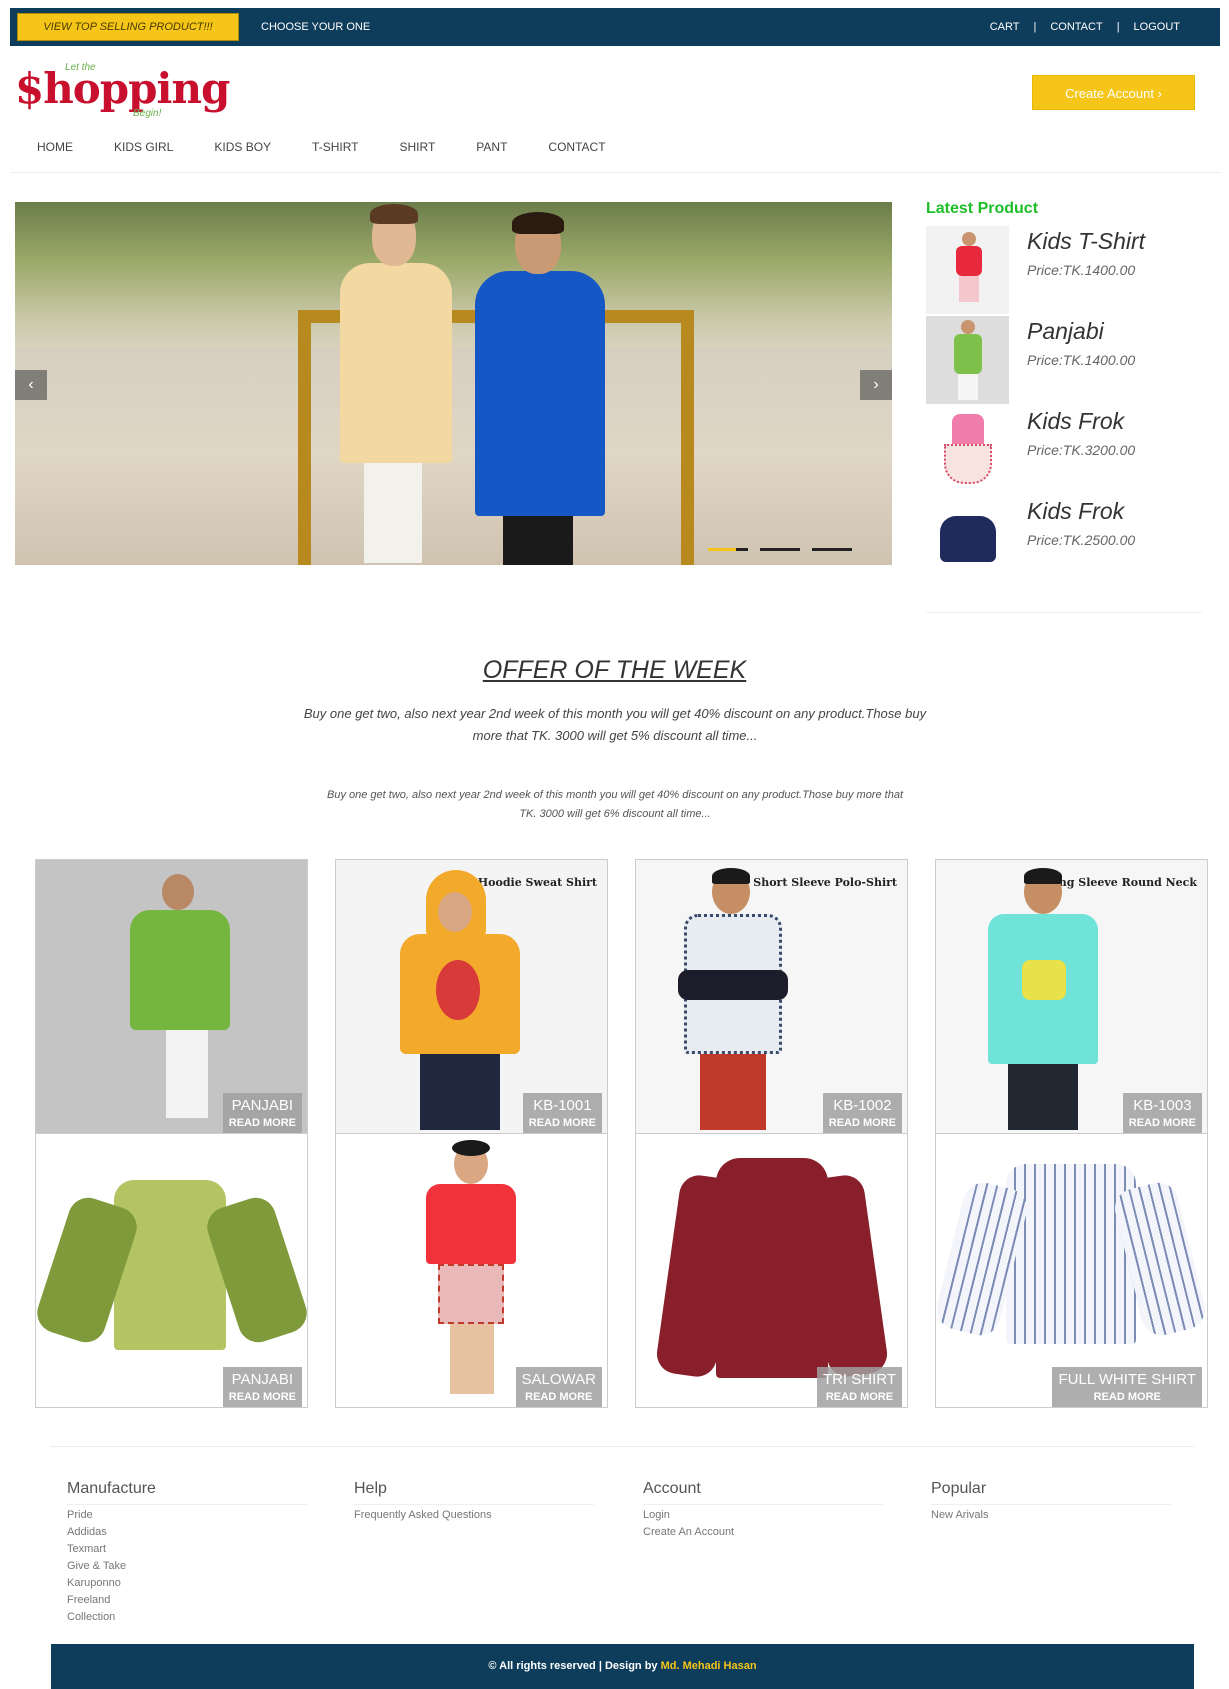 Image resolution: width=1229 pixels, height=1689 pixels. Describe the element at coordinates (576, 147) in the screenshot. I see `nav-contact: CONTACT` at that location.